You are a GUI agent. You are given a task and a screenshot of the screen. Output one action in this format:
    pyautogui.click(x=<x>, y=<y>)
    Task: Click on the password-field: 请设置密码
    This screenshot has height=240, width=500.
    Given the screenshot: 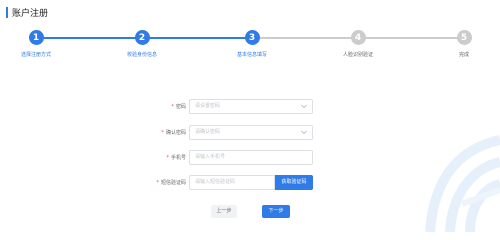 What is the action you would take?
    pyautogui.click(x=251, y=106)
    